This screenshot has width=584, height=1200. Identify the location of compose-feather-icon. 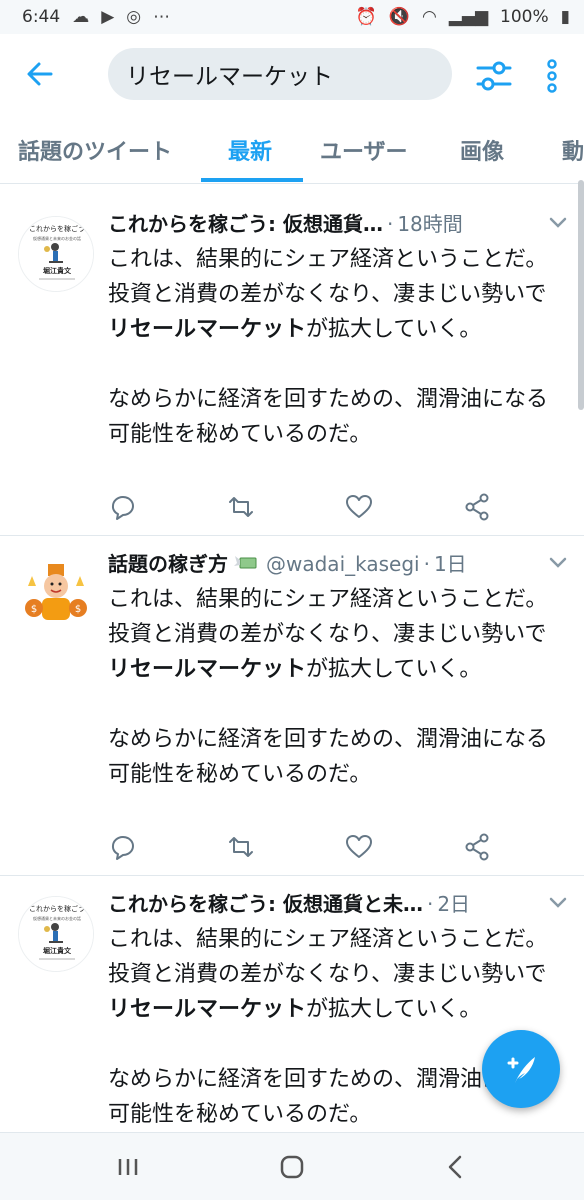
(521, 1070).